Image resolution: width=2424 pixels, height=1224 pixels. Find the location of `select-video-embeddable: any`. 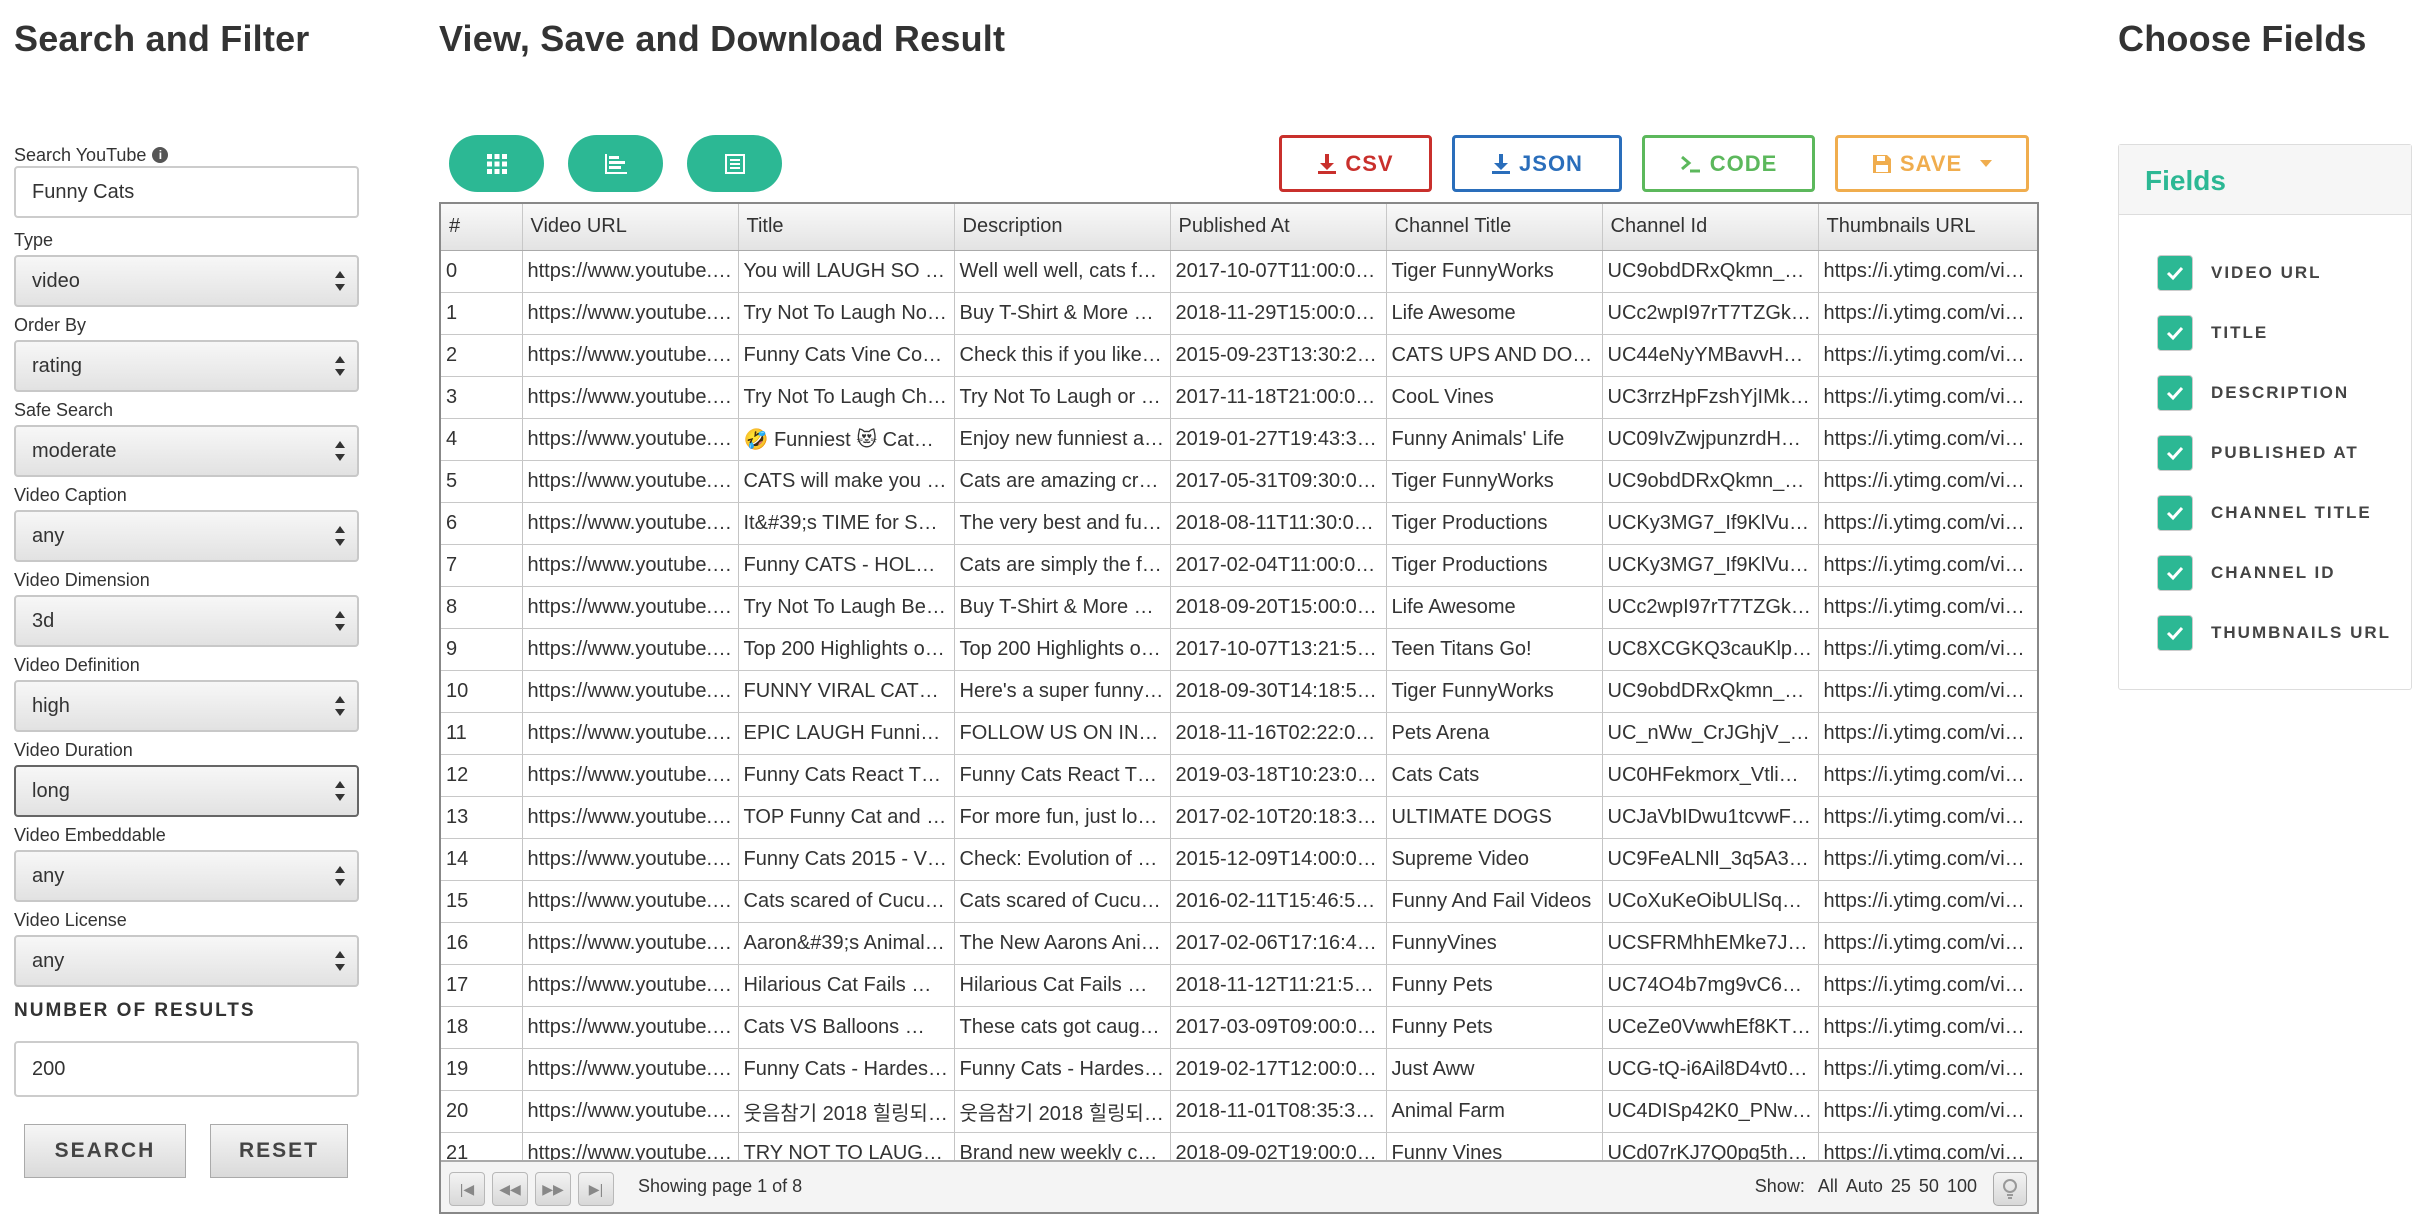

select-video-embeddable: any is located at coordinates (186, 876).